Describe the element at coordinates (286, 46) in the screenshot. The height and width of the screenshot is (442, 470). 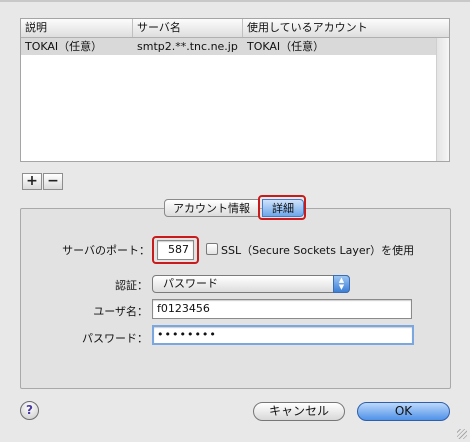
I see `cell-account: TOKAI（任意）` at that location.